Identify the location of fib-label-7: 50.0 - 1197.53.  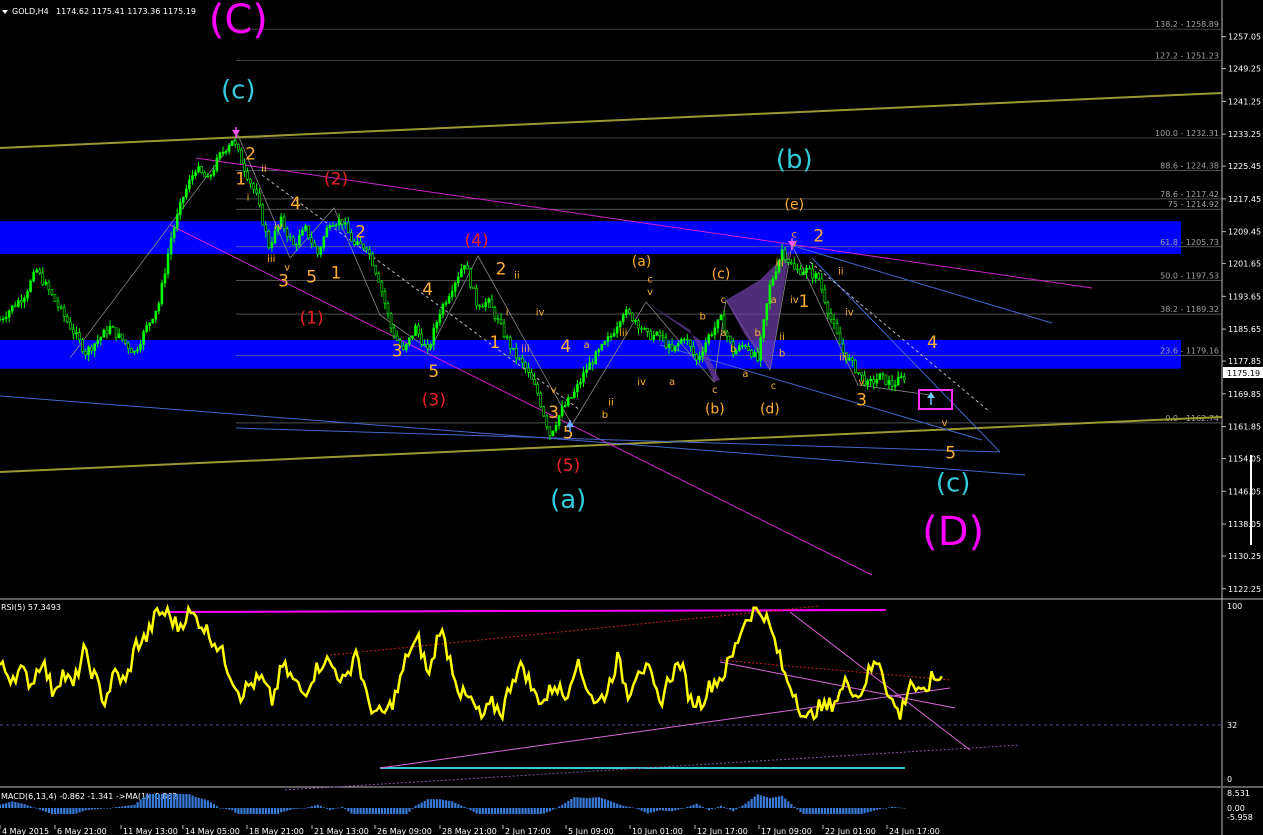
(1189, 275).